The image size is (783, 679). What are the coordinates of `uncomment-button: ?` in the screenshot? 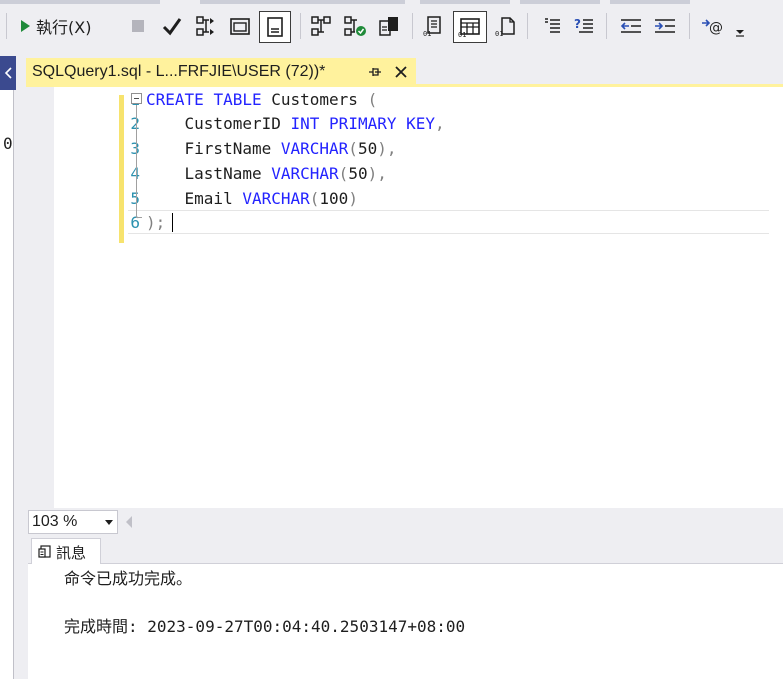 It's located at (584, 26).